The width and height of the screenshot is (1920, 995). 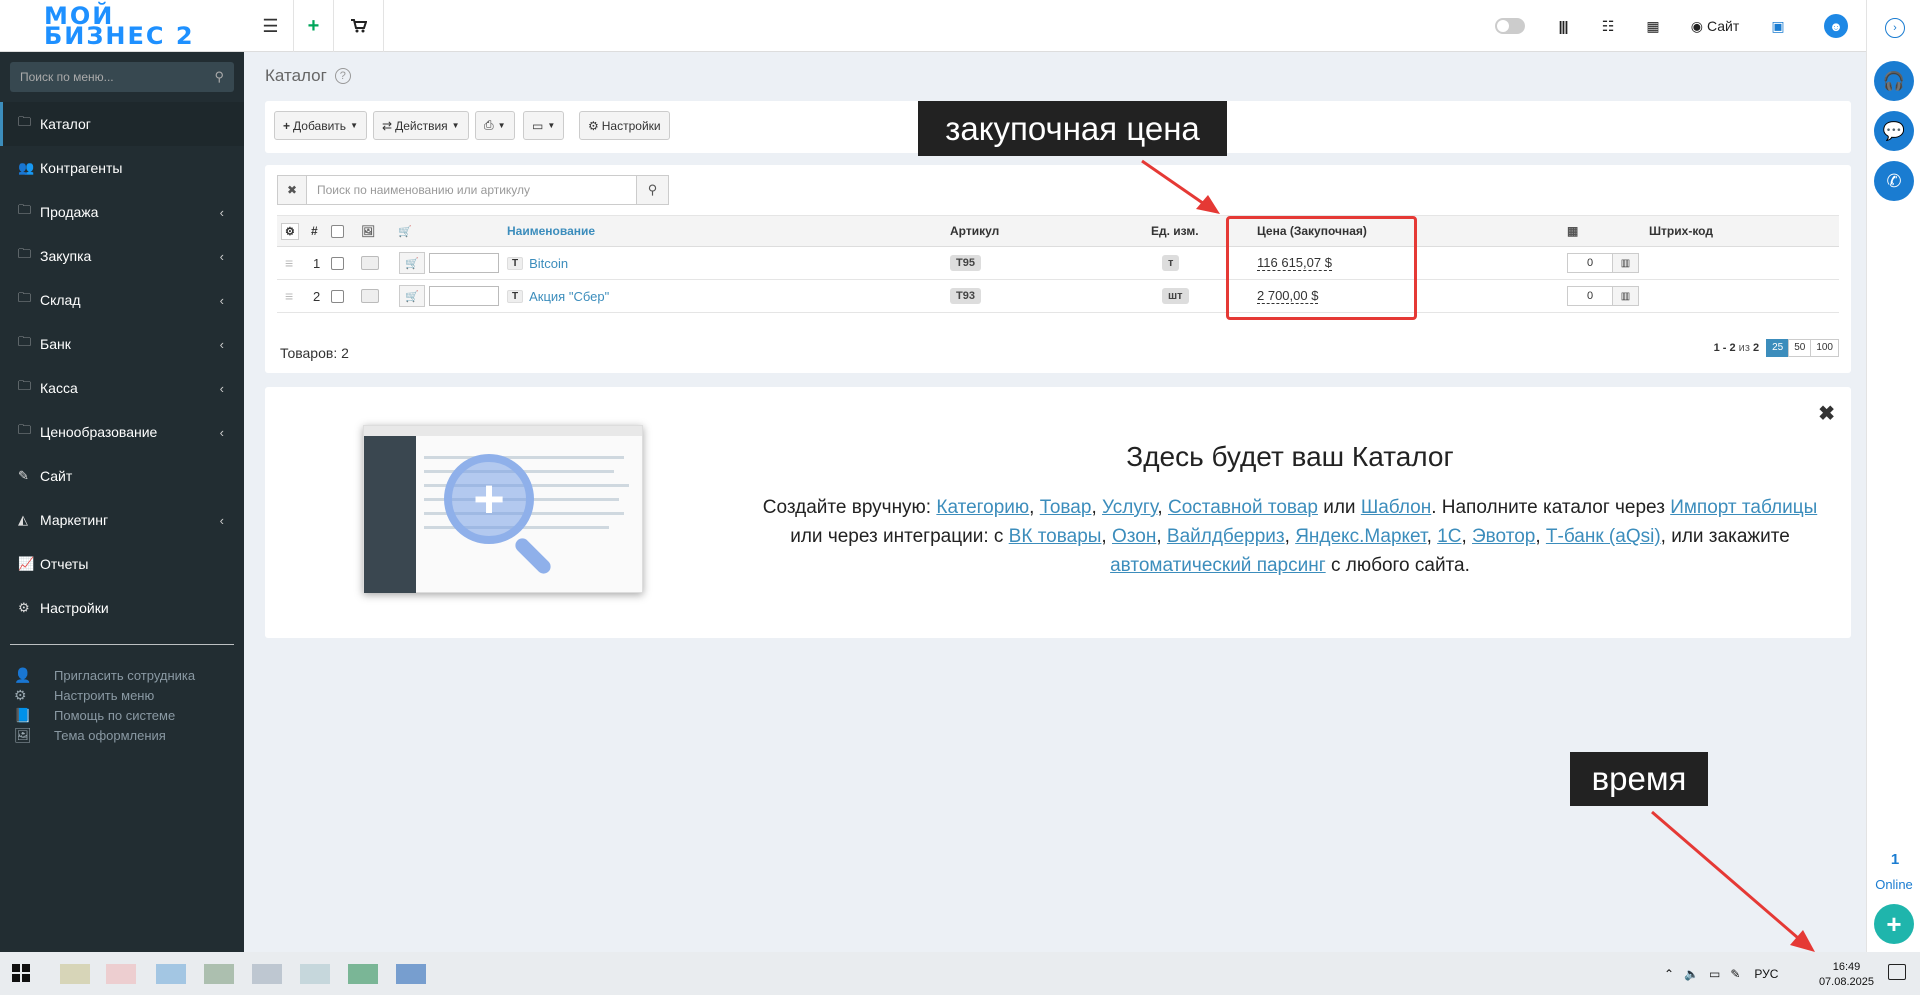 What do you see at coordinates (1129, 507) in the screenshot?
I see `link-service: Услугу` at bounding box center [1129, 507].